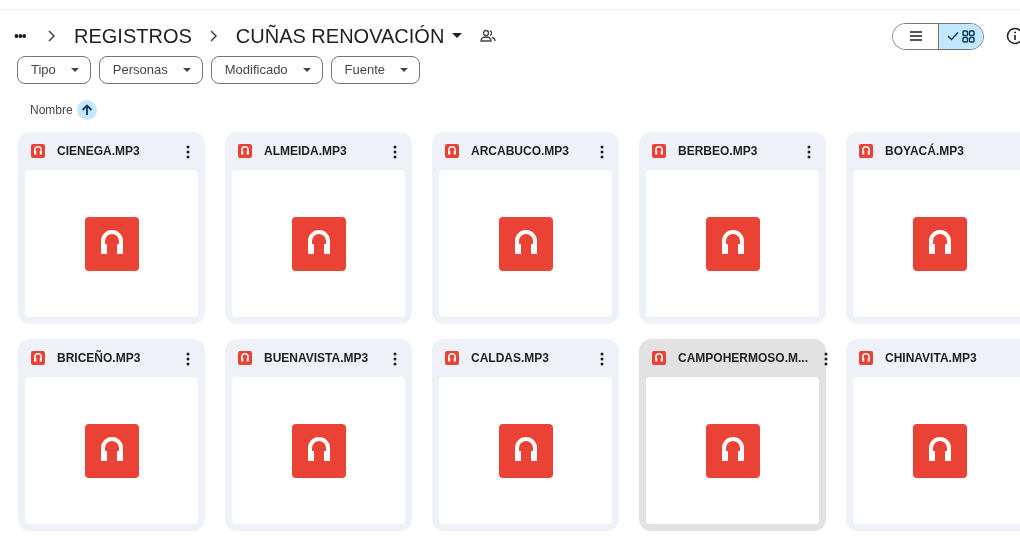  I want to click on grid-icon, so click(968, 36).